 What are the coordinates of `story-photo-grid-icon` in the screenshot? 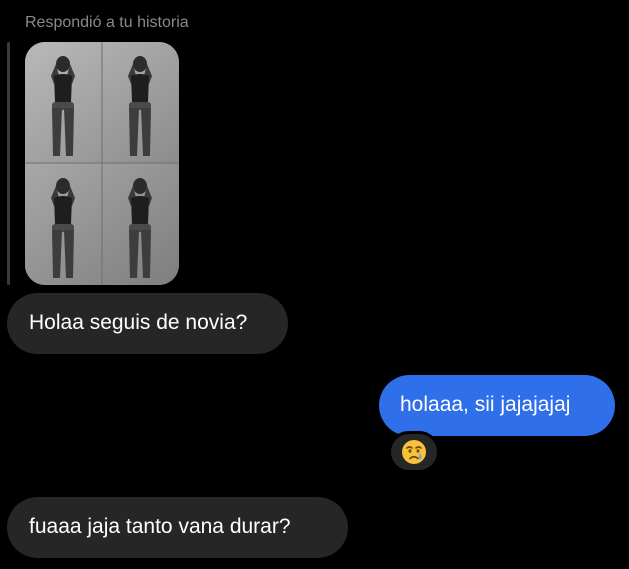 It's located at (102, 163).